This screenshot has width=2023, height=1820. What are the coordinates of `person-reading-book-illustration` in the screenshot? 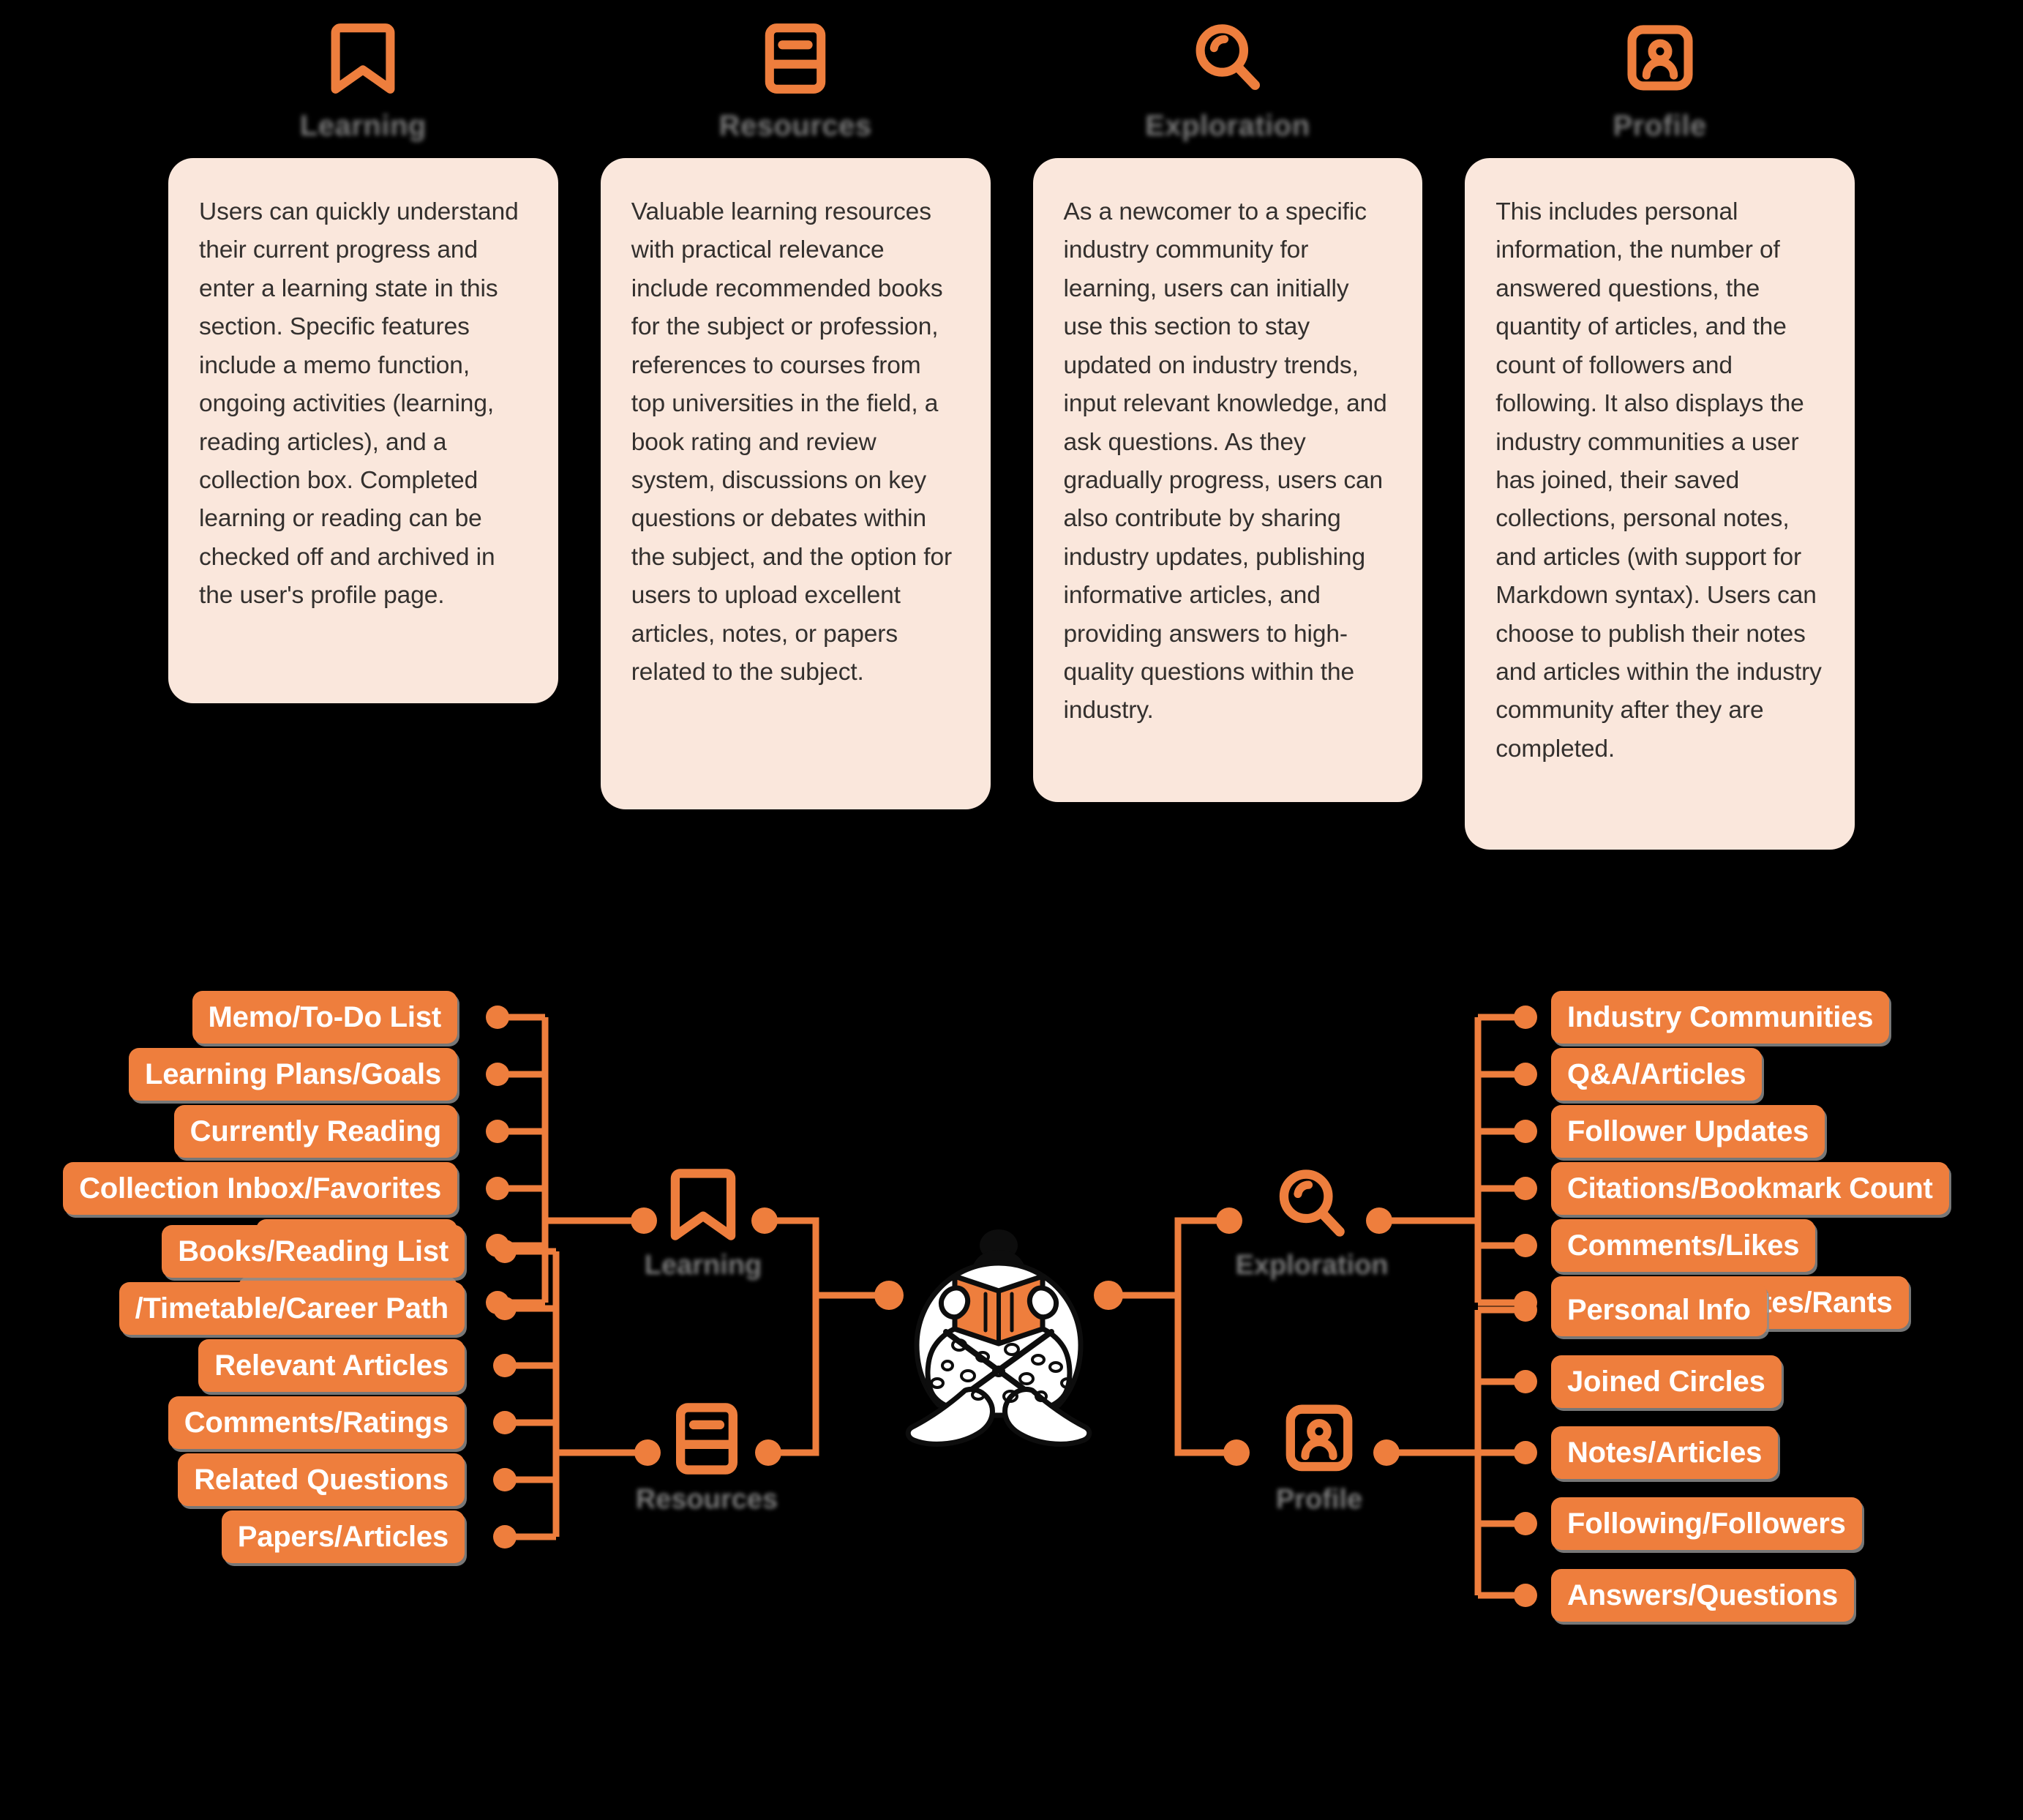 It's located at (999, 1349).